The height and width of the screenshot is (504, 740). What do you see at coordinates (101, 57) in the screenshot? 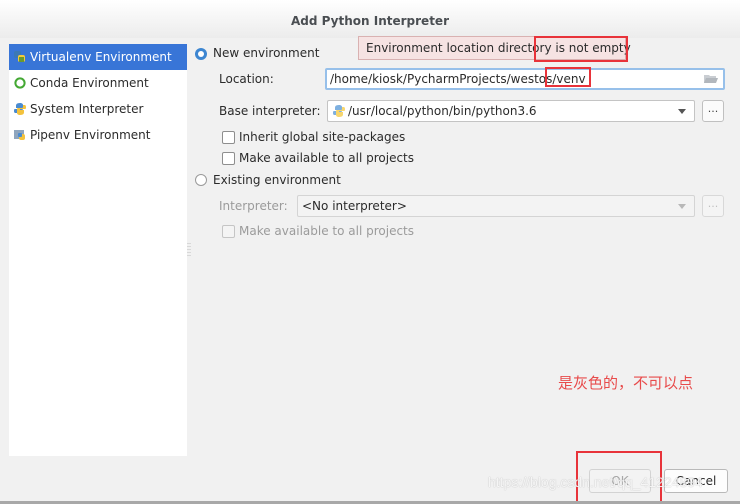
I see `sidebar-item-label: Virtualenv Environment` at bounding box center [101, 57].